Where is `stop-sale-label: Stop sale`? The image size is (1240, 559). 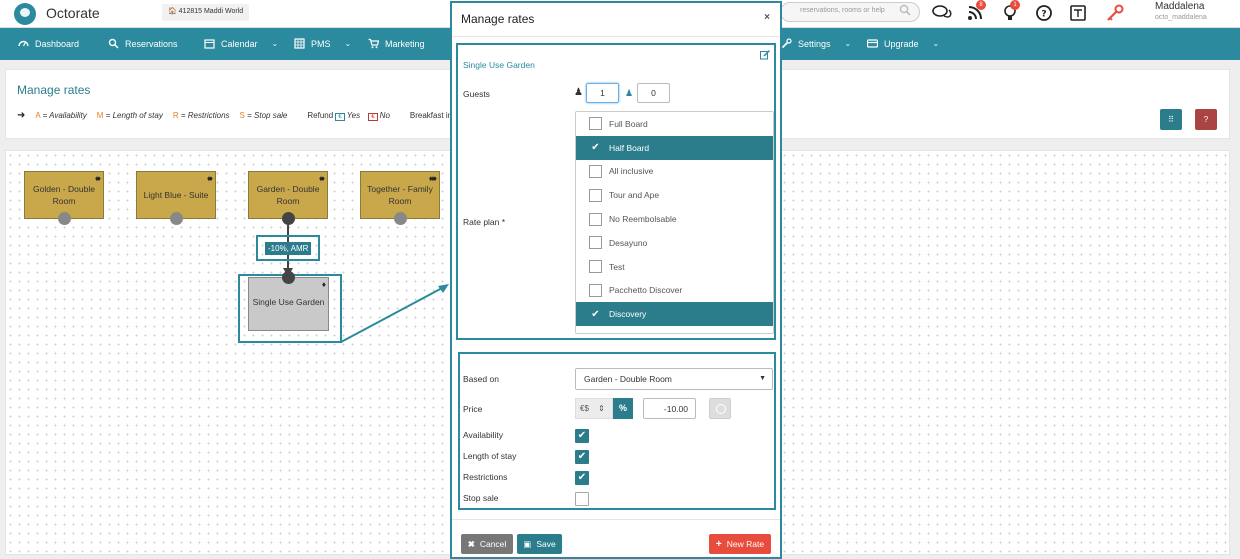
stop-sale-label: Stop sale is located at coordinates (481, 498).